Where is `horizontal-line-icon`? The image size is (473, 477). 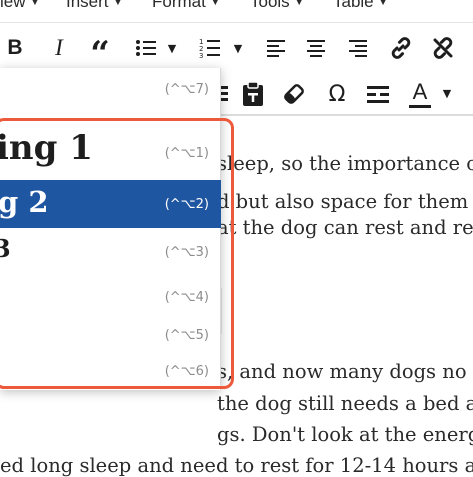
horizontal-line-icon is located at coordinates (378, 94).